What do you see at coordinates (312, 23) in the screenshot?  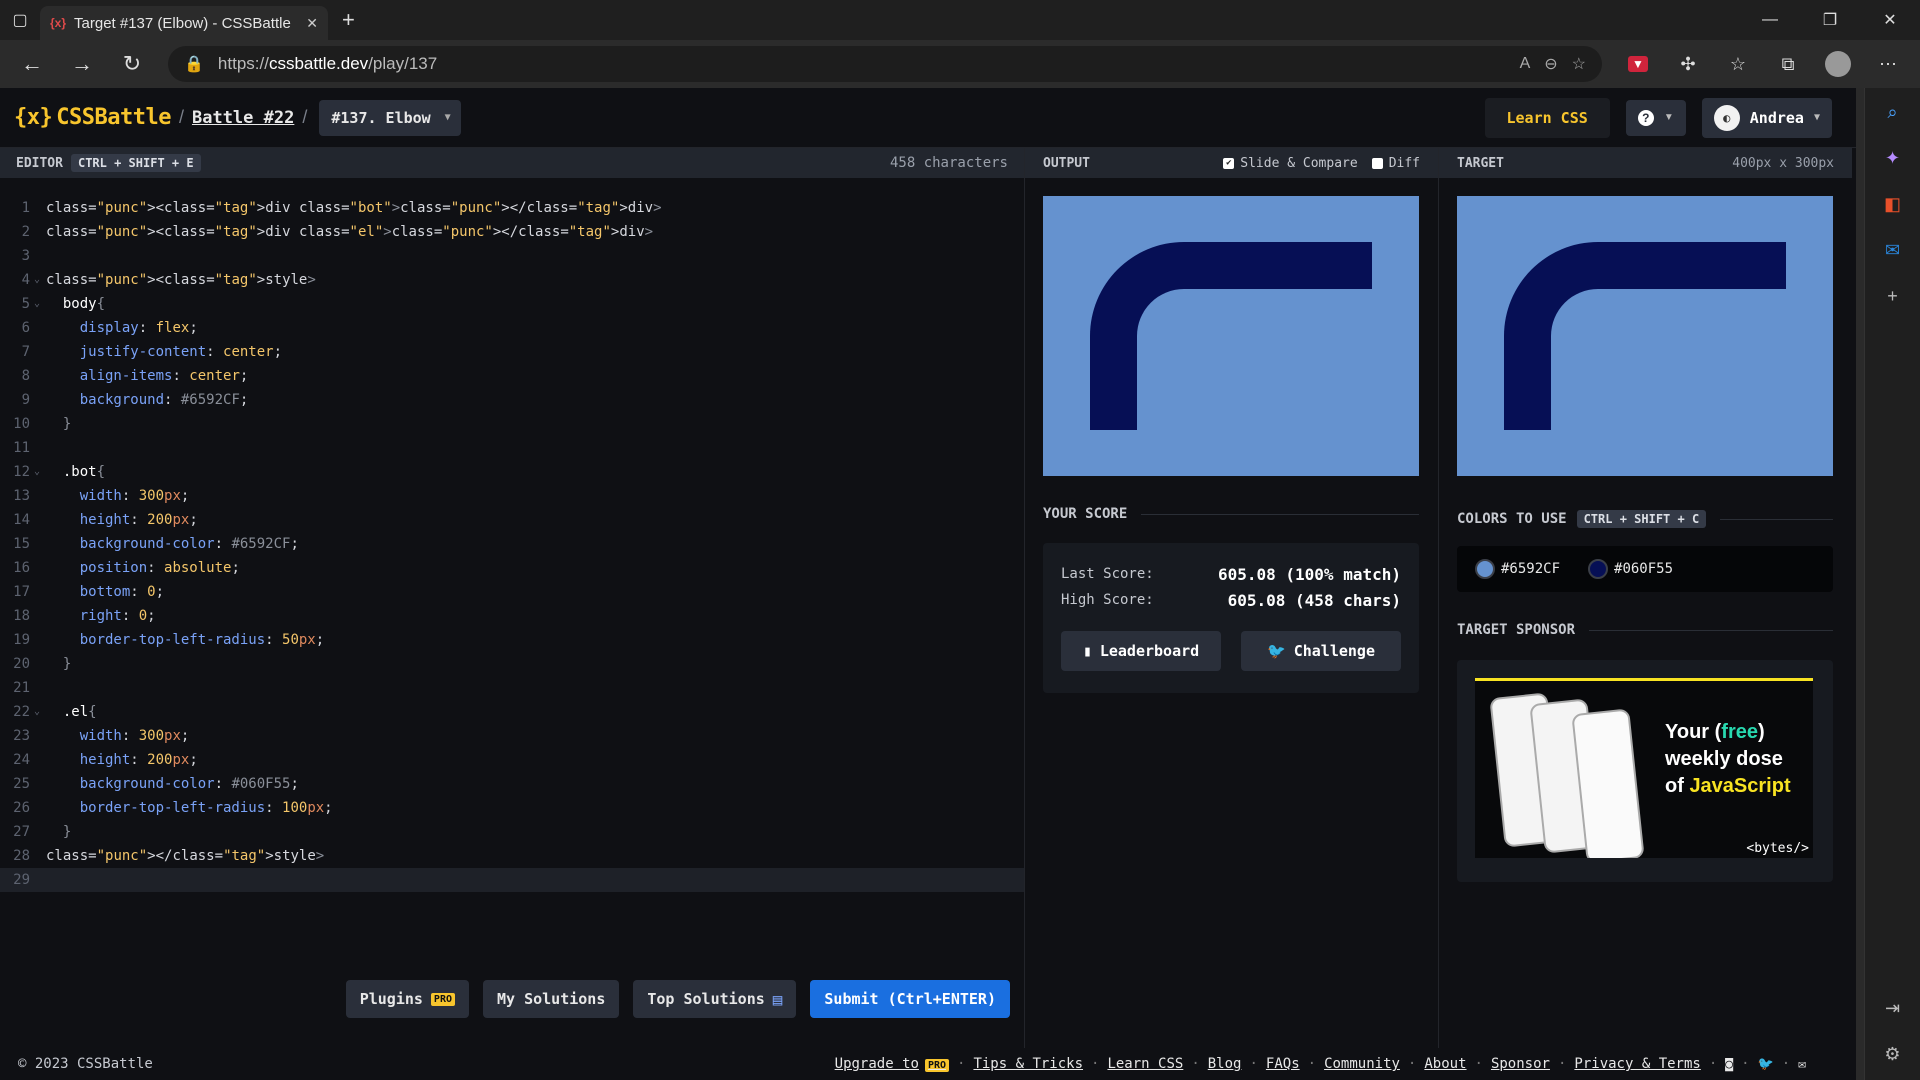 I see `close-tab-icon: ✕` at bounding box center [312, 23].